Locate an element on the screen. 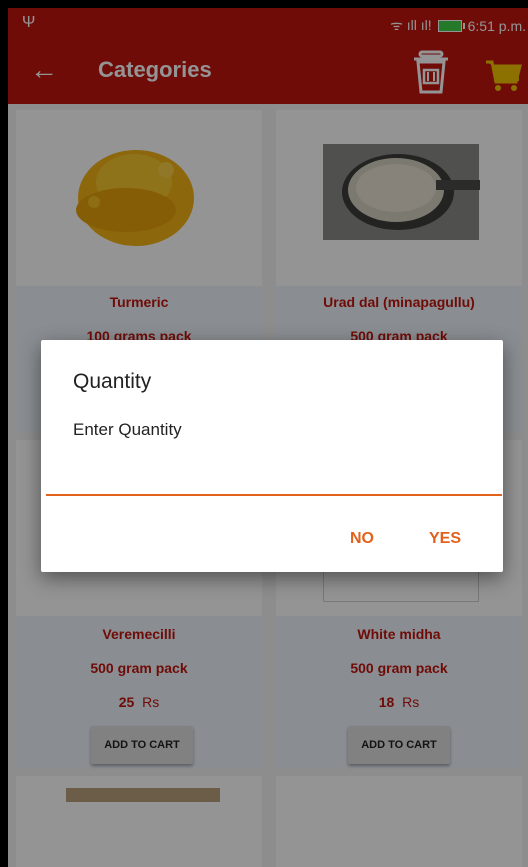  quantity-input is located at coordinates (274, 489).